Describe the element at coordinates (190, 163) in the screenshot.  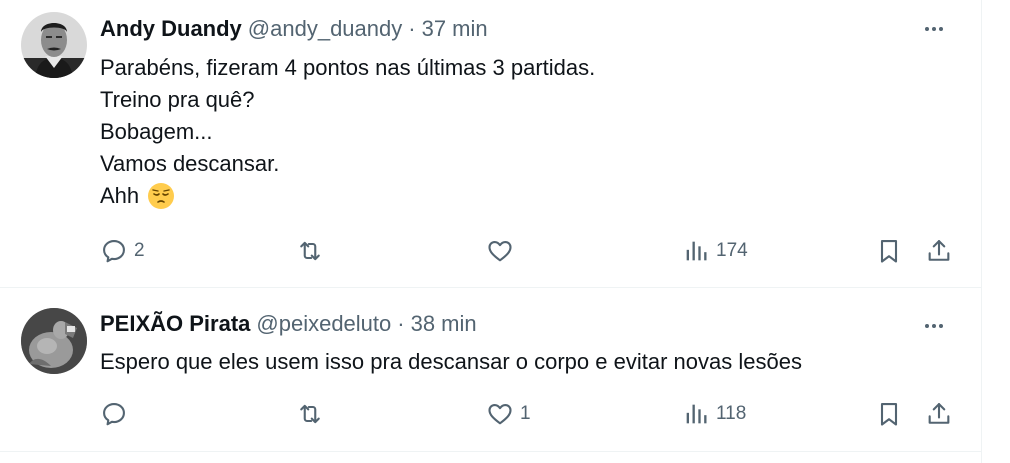
I see `tweet-text-line: Vamos descansar.` at that location.